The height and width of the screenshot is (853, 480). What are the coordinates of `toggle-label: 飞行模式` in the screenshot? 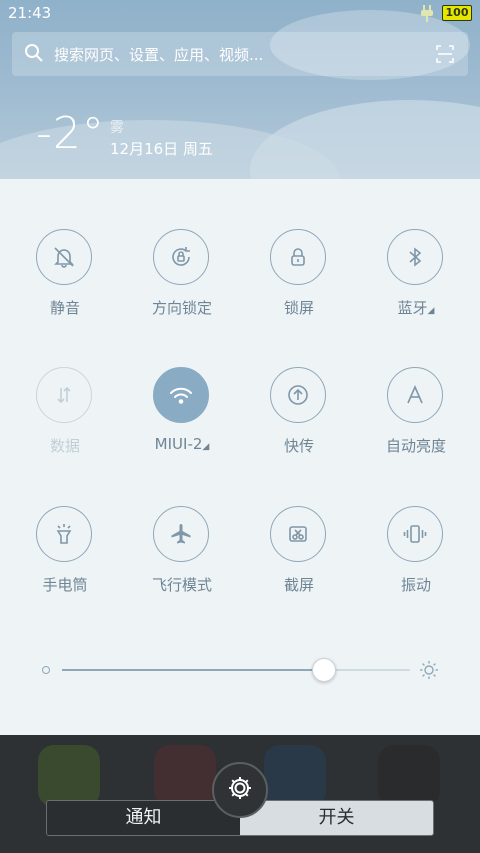 It's located at (181, 585).